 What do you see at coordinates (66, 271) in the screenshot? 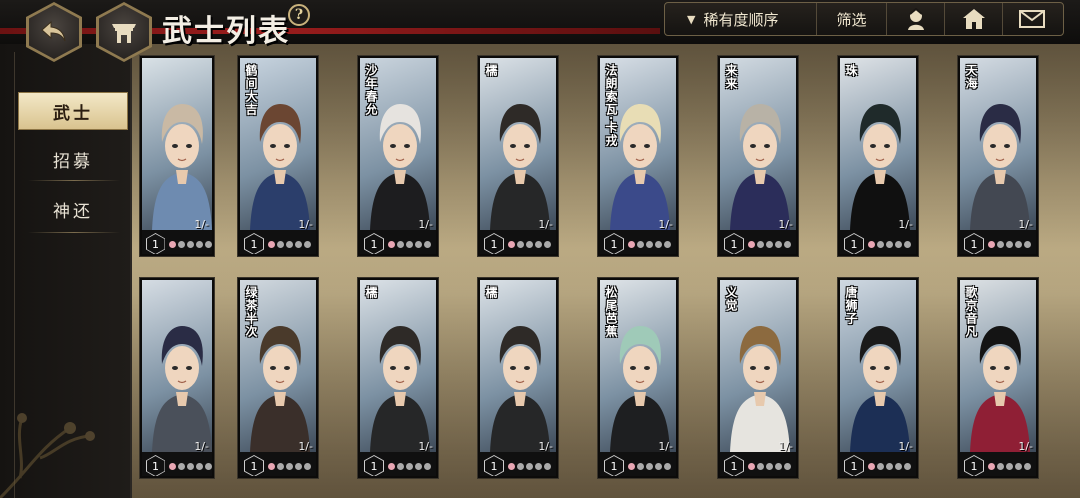
I see `sidebar: 武士 招募 神还` at bounding box center [66, 271].